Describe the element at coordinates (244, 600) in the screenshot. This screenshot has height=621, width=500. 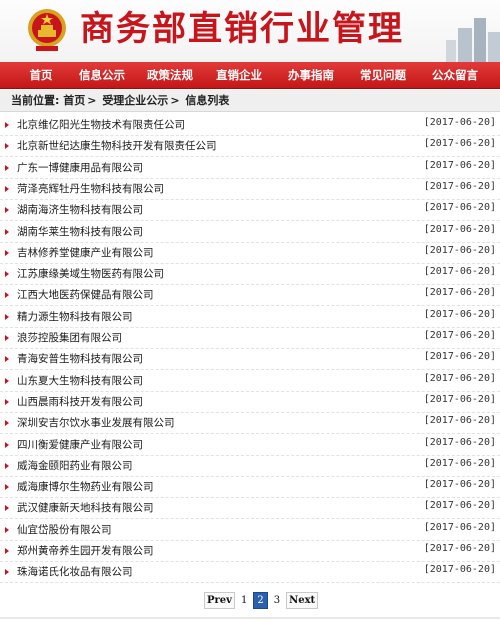
I see `page-link-1: 1` at that location.